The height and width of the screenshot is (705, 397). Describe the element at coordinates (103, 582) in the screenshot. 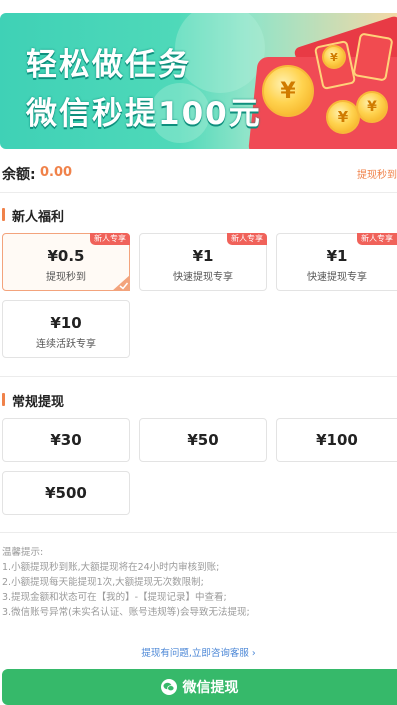

I see `tips-line: 2.小额提现每天能提现1次,大额提现无次数限制;` at that location.